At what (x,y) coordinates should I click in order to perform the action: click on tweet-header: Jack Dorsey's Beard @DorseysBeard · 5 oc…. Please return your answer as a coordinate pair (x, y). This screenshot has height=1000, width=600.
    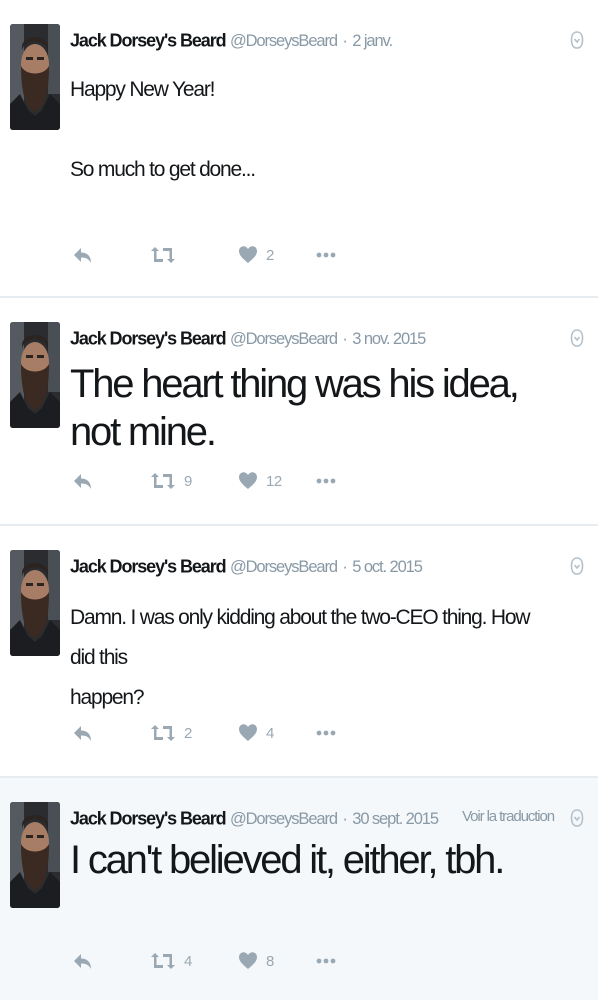
    Looking at the image, I should click on (327, 567).